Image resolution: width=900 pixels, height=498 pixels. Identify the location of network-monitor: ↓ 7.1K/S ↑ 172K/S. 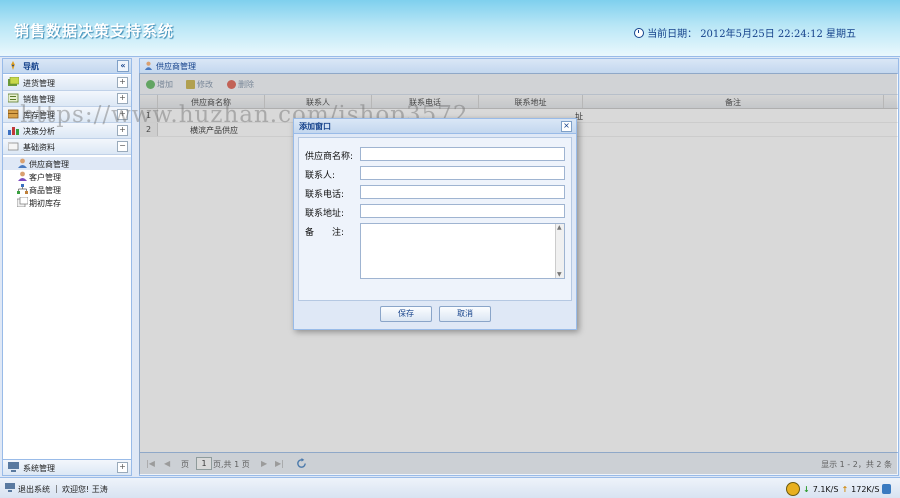
(839, 489).